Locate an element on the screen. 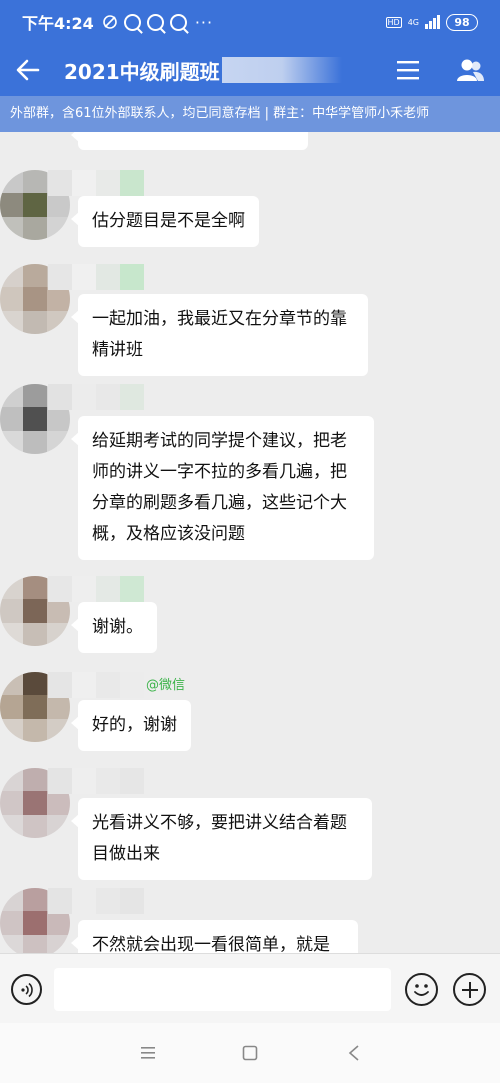 The height and width of the screenshot is (1083, 500). group-members-button is located at coordinates (470, 70).